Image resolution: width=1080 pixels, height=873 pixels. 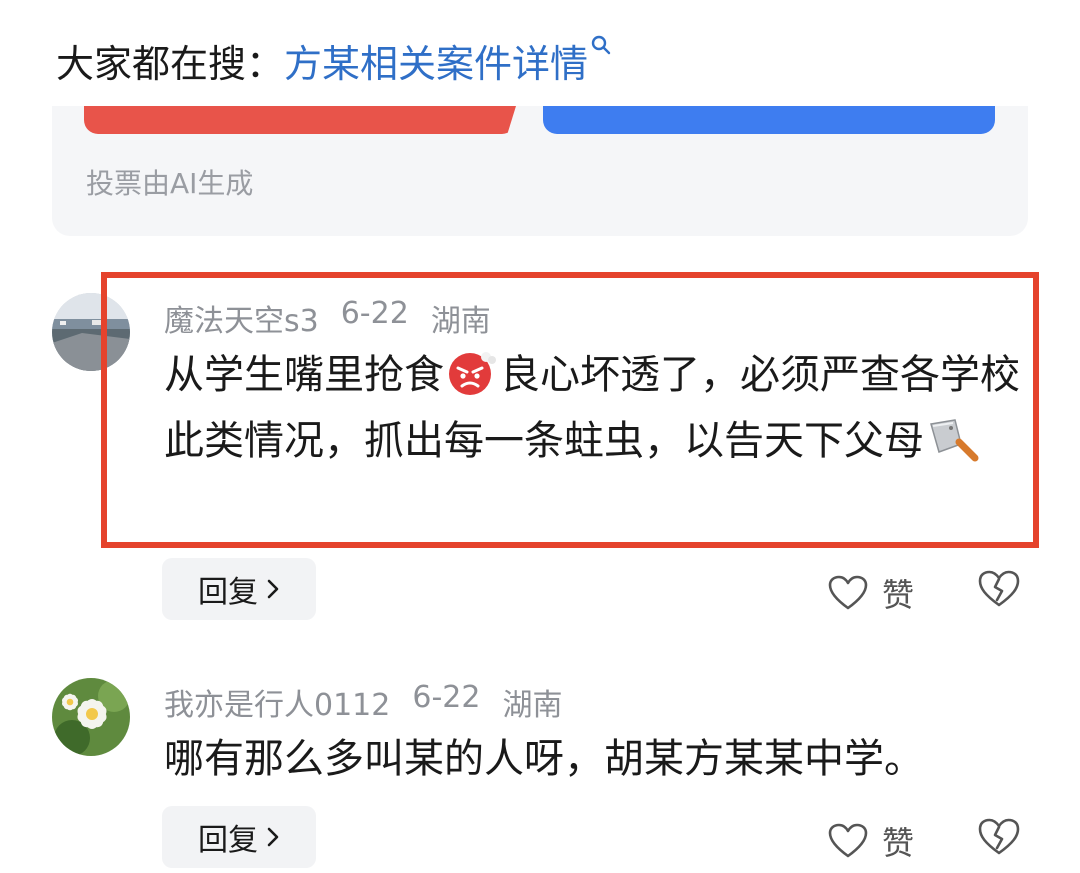 What do you see at coordinates (170, 63) in the screenshot?
I see `search-hint-prefix: 大家都在搜：` at bounding box center [170, 63].